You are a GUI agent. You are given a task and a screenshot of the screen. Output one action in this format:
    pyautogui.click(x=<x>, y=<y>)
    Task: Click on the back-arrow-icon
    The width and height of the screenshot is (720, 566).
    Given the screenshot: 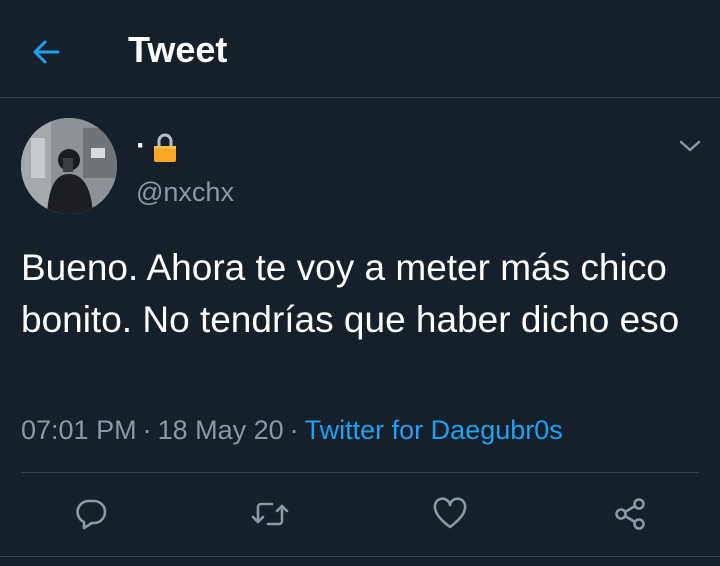 What is the action you would take?
    pyautogui.click(x=46, y=52)
    